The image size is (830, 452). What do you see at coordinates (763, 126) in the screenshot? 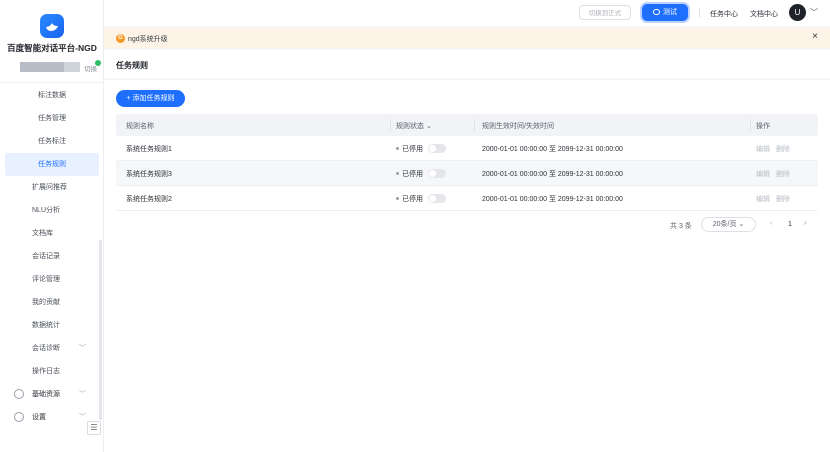
I see `column-header-actions: 操作` at bounding box center [763, 126].